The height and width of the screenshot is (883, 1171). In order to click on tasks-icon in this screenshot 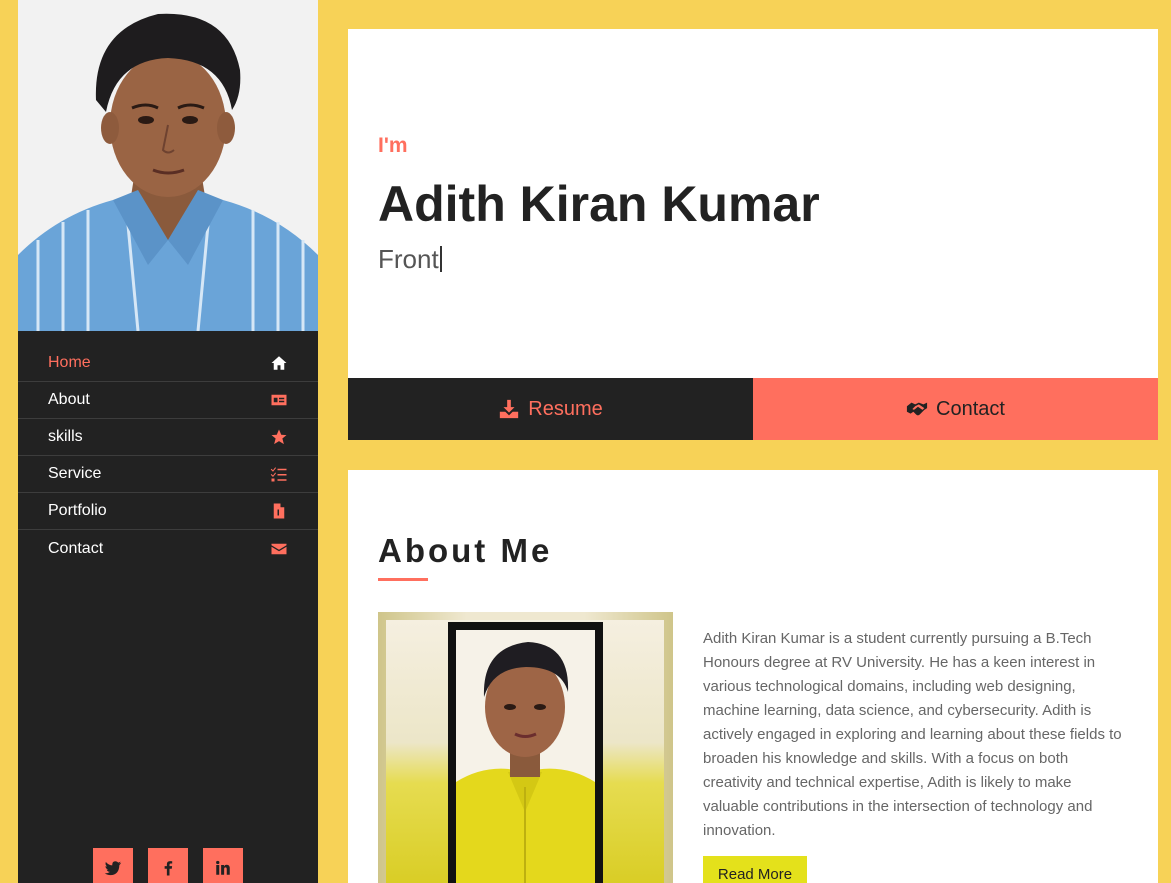, I will do `click(279, 474)`.